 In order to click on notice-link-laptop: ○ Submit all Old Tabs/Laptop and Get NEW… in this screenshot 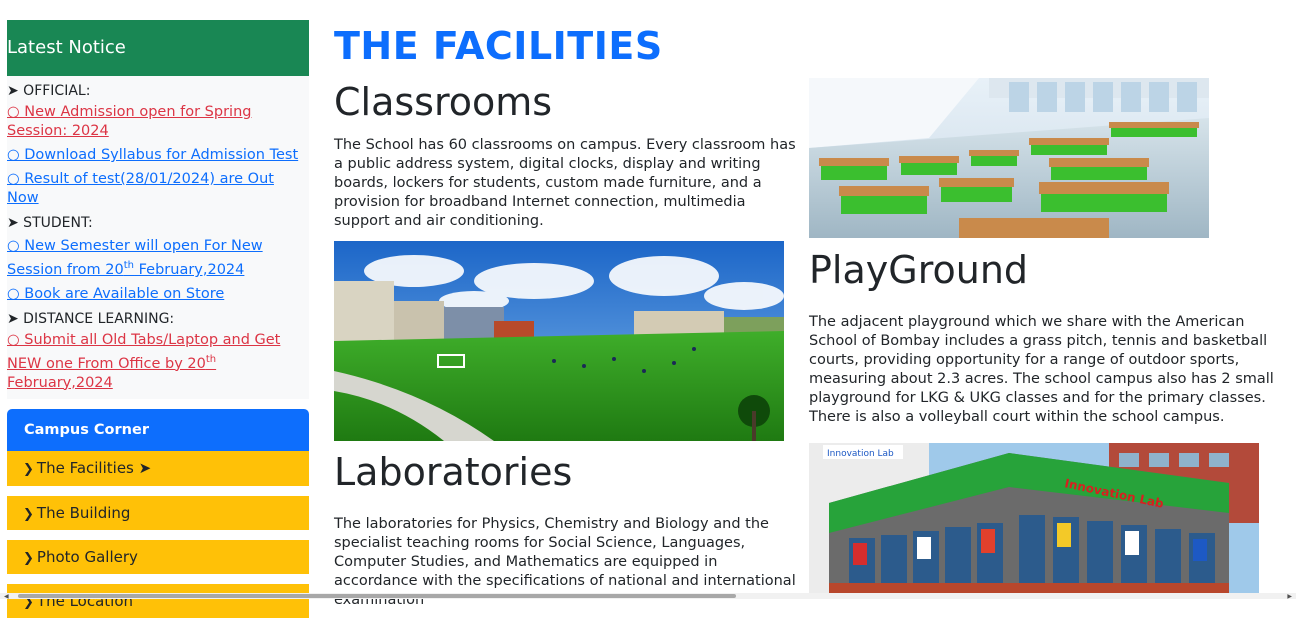, I will do `click(158, 362)`.